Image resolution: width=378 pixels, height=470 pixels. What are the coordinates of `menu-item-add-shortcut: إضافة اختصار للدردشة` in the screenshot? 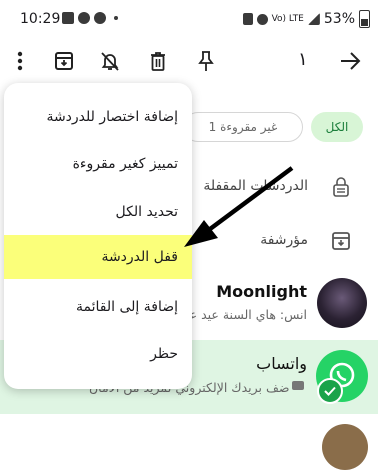 It's located at (98, 117).